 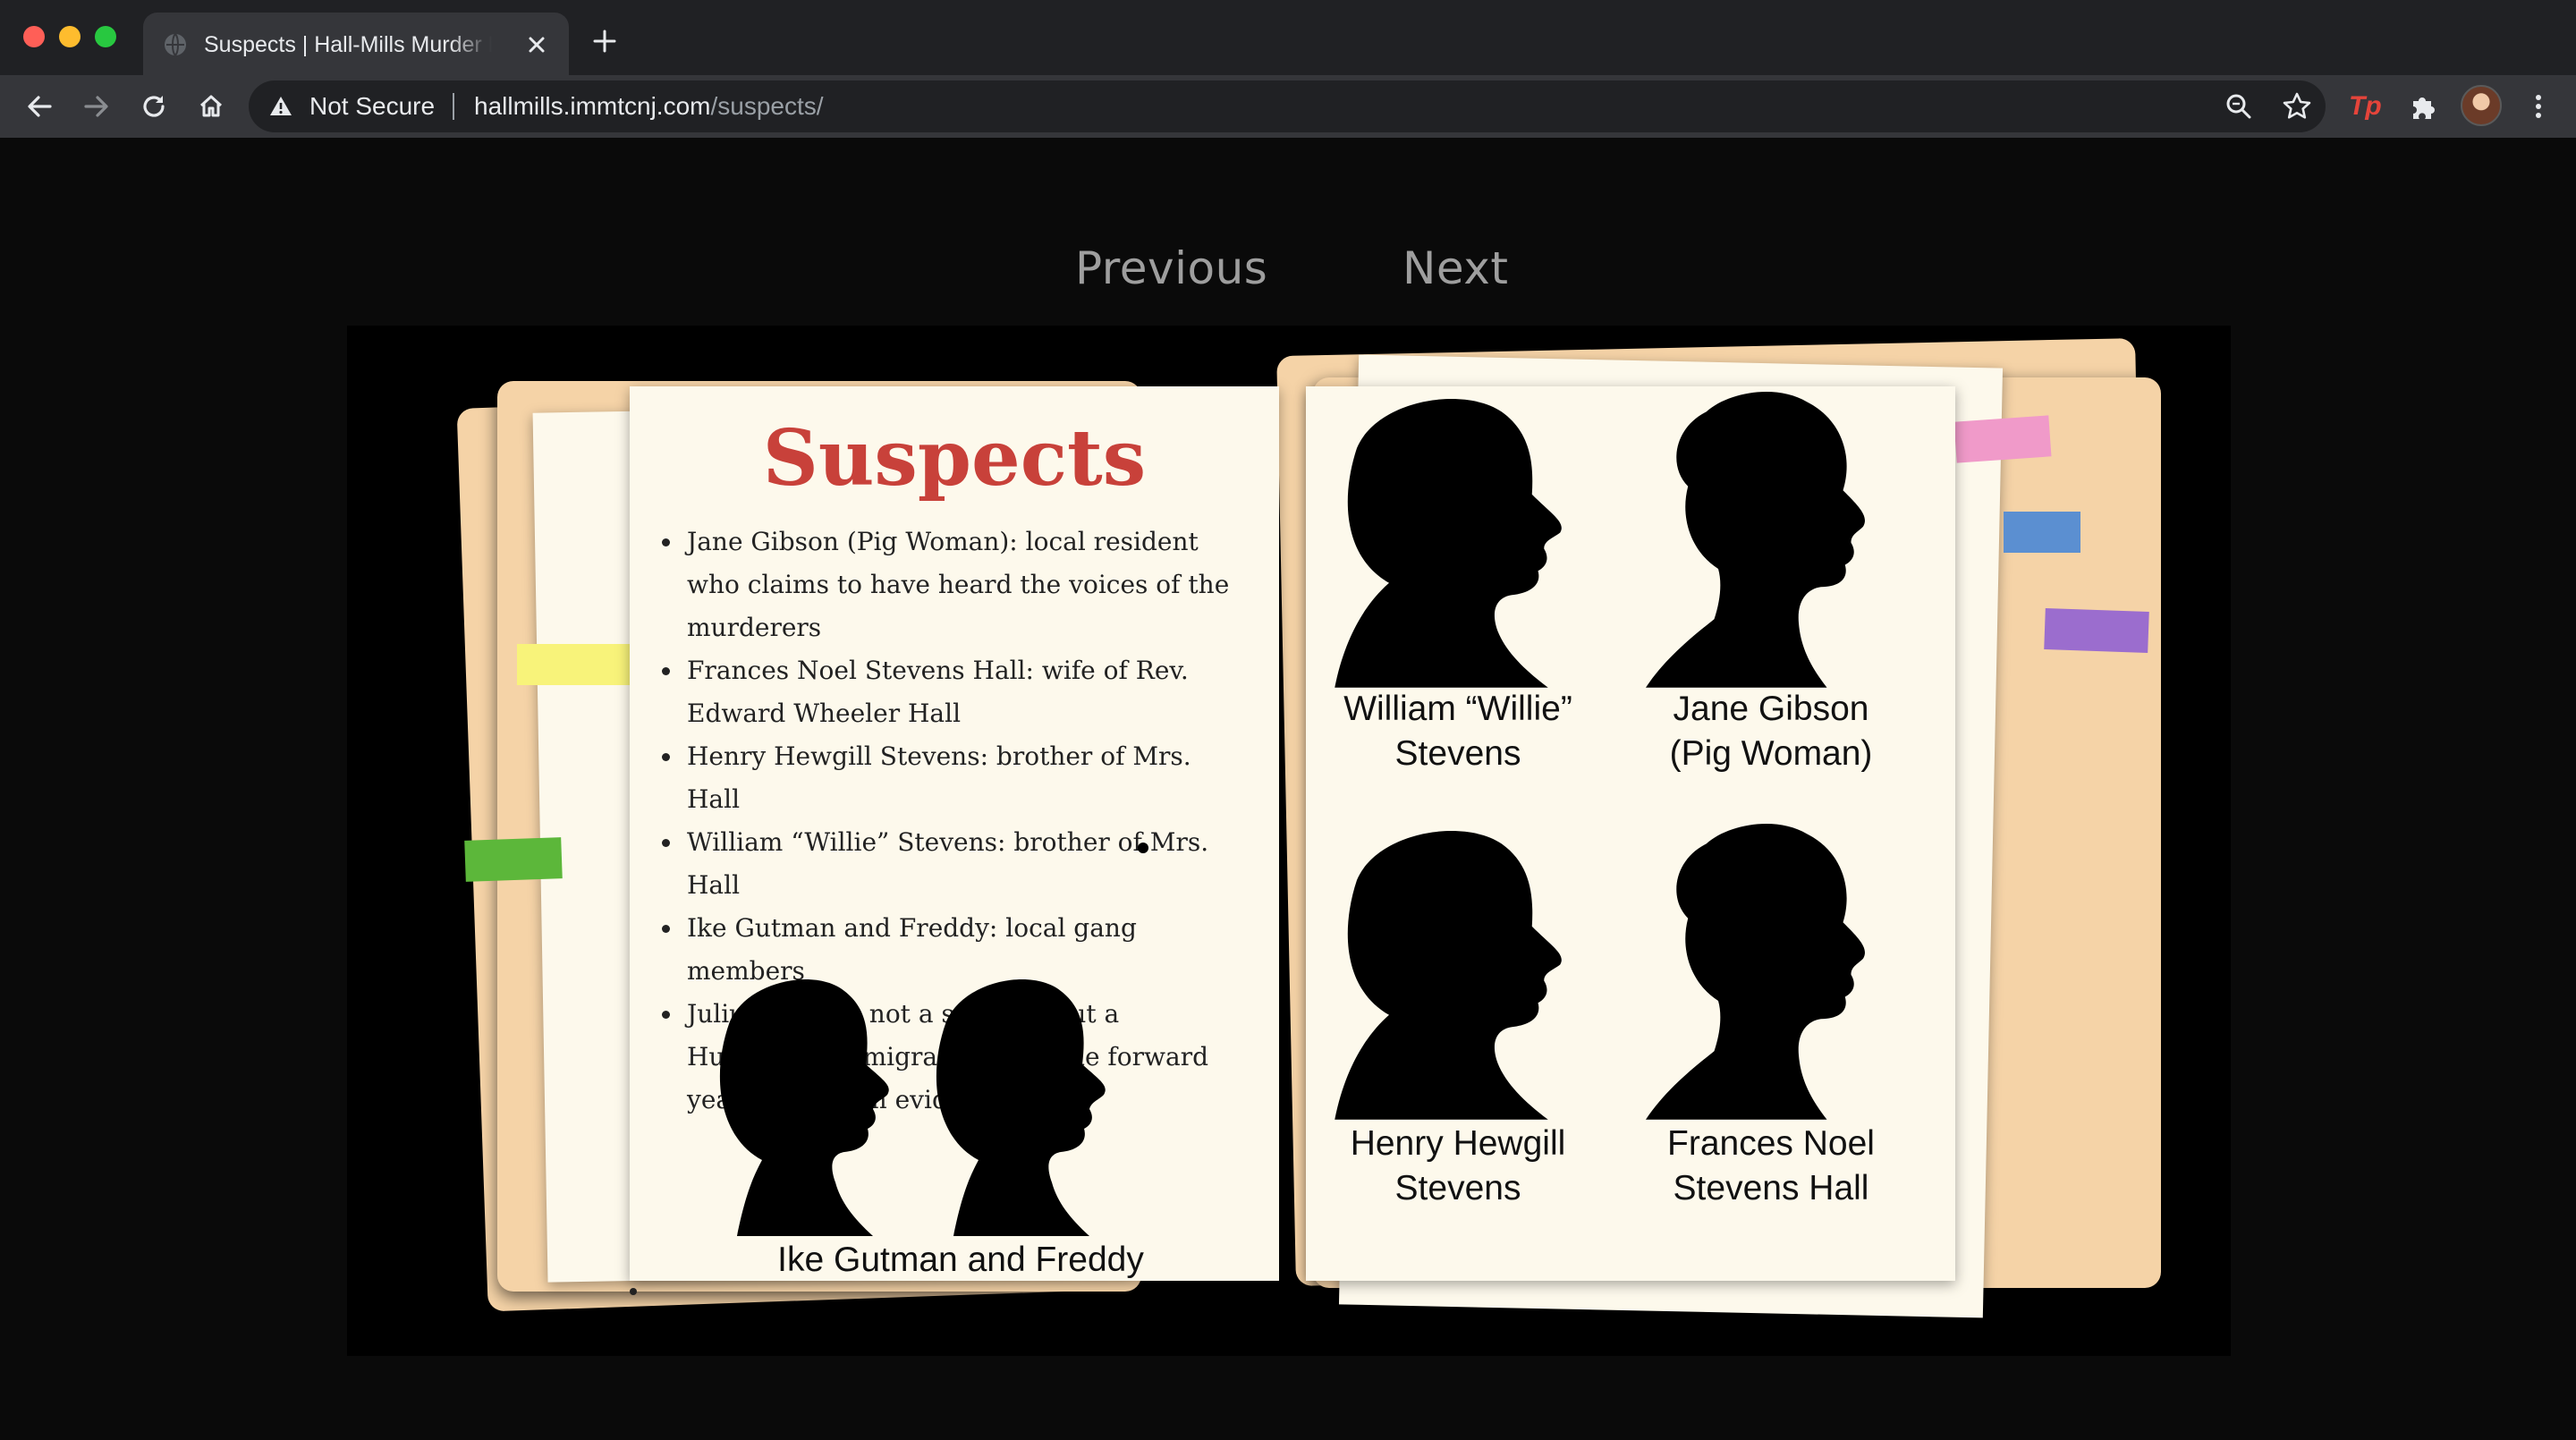 I want to click on henry-caption-line1: Henry Hewgill, so click(x=1458, y=1143).